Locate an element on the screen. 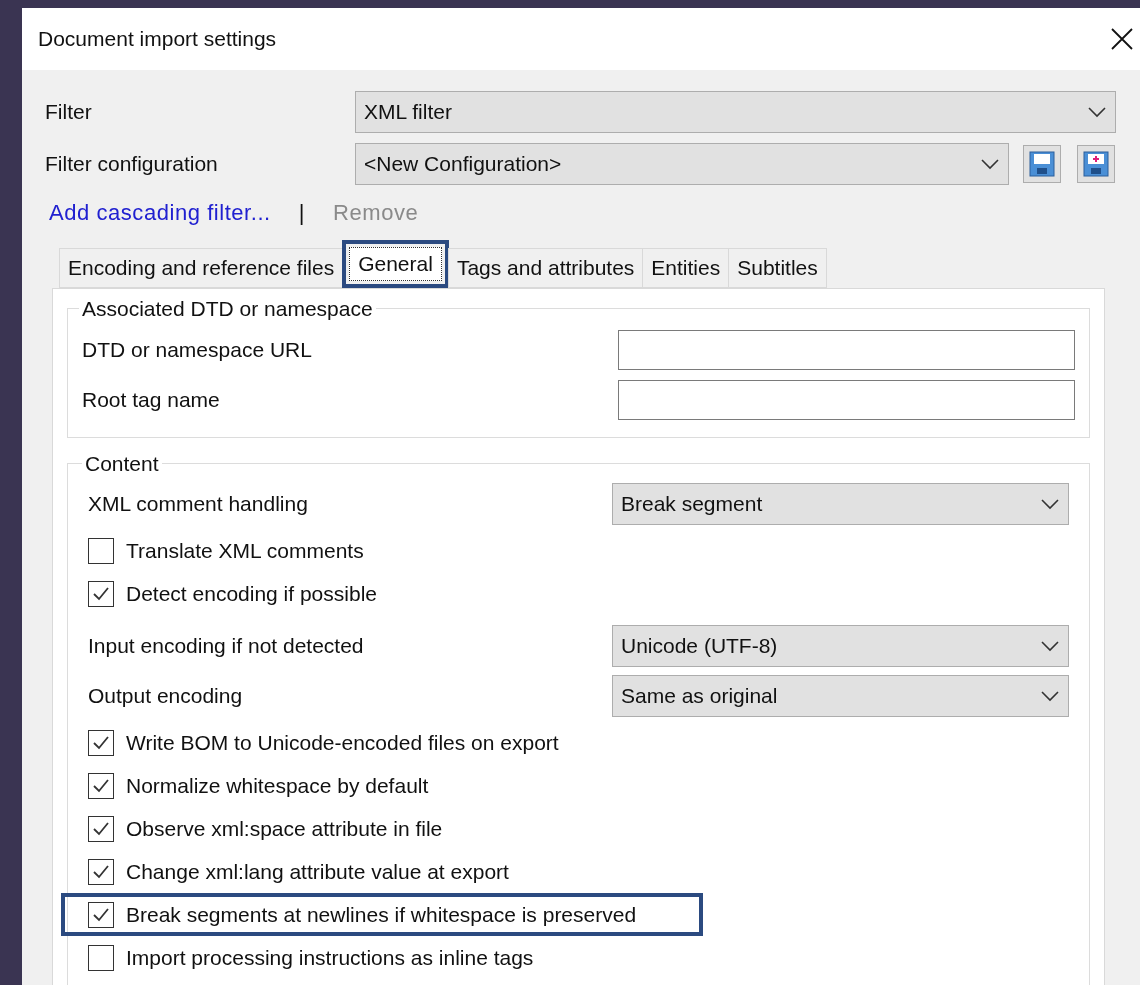  dropdown: Same as original is located at coordinates (840, 696).